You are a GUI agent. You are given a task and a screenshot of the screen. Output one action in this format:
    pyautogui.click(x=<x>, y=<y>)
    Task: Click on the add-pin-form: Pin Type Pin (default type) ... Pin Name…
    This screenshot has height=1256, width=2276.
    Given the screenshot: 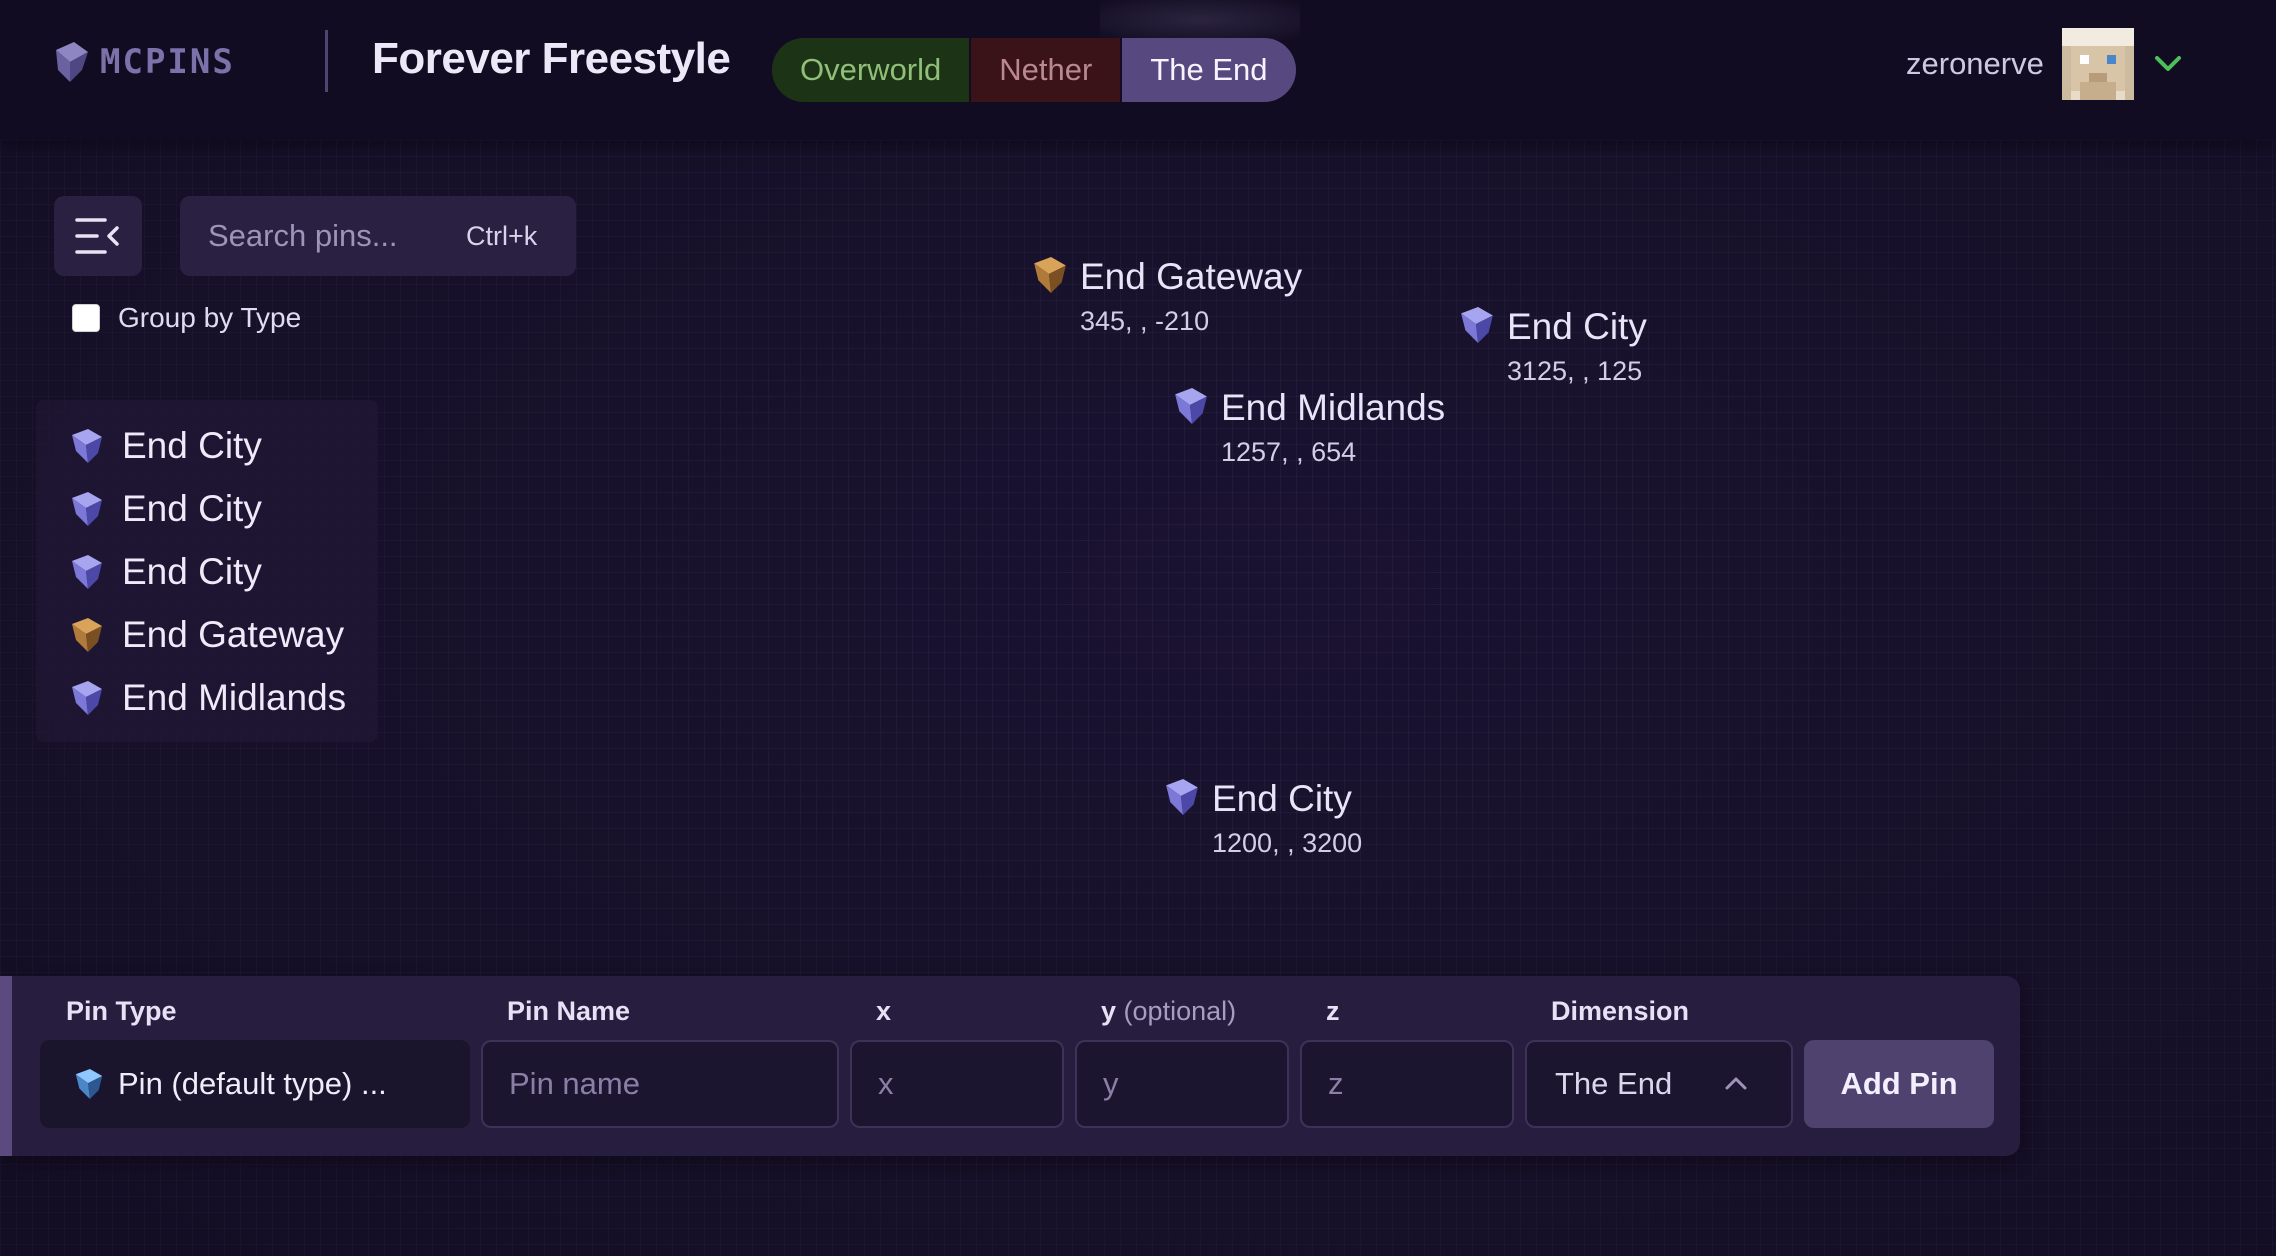 What is the action you would take?
    pyautogui.click(x=1010, y=1066)
    